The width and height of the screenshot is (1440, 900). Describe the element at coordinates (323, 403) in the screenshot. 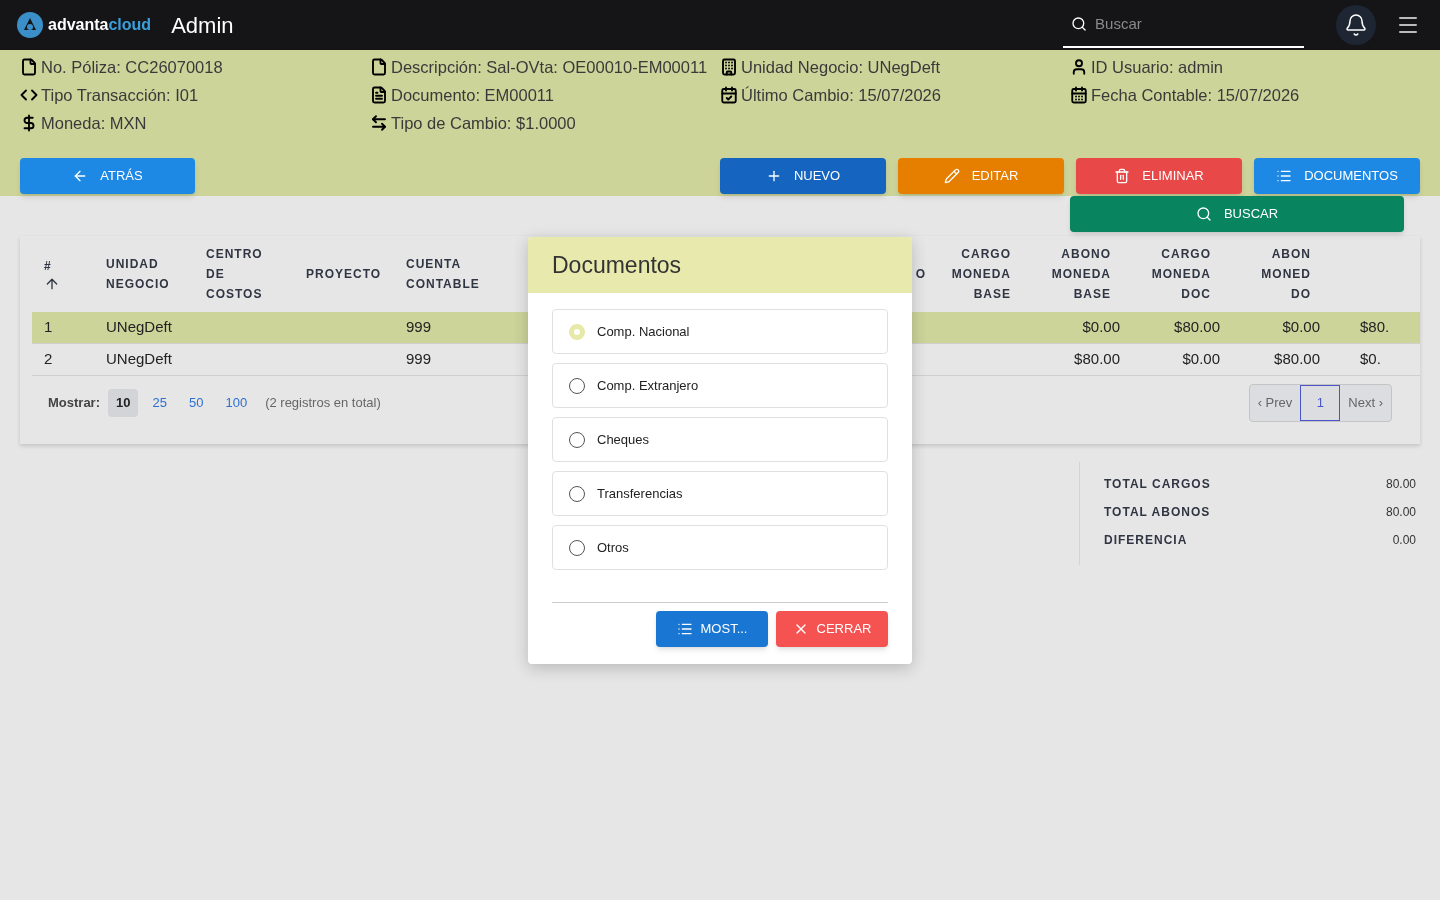

I see `records-count: (2 registros en total)` at that location.